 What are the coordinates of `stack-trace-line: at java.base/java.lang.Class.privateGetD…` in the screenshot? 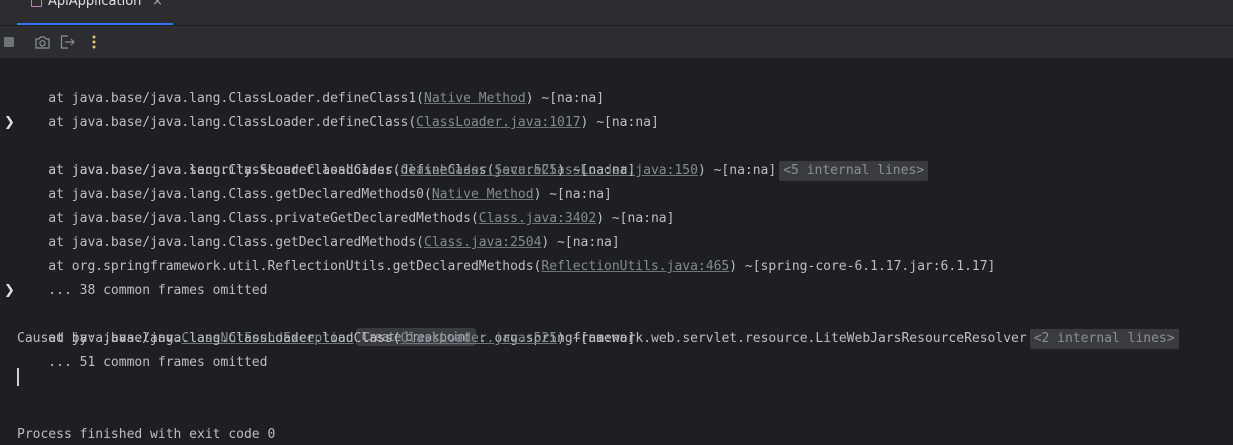 It's located at (346, 218).